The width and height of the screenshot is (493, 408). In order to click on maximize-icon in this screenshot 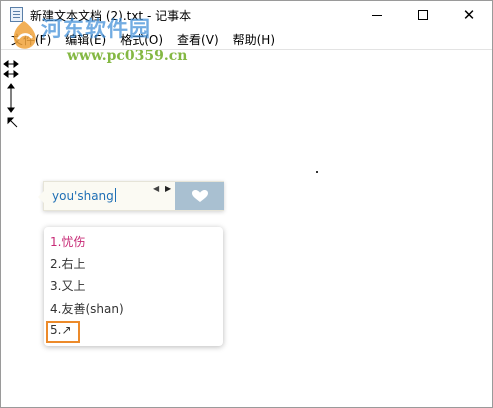, I will do `click(423, 15)`.